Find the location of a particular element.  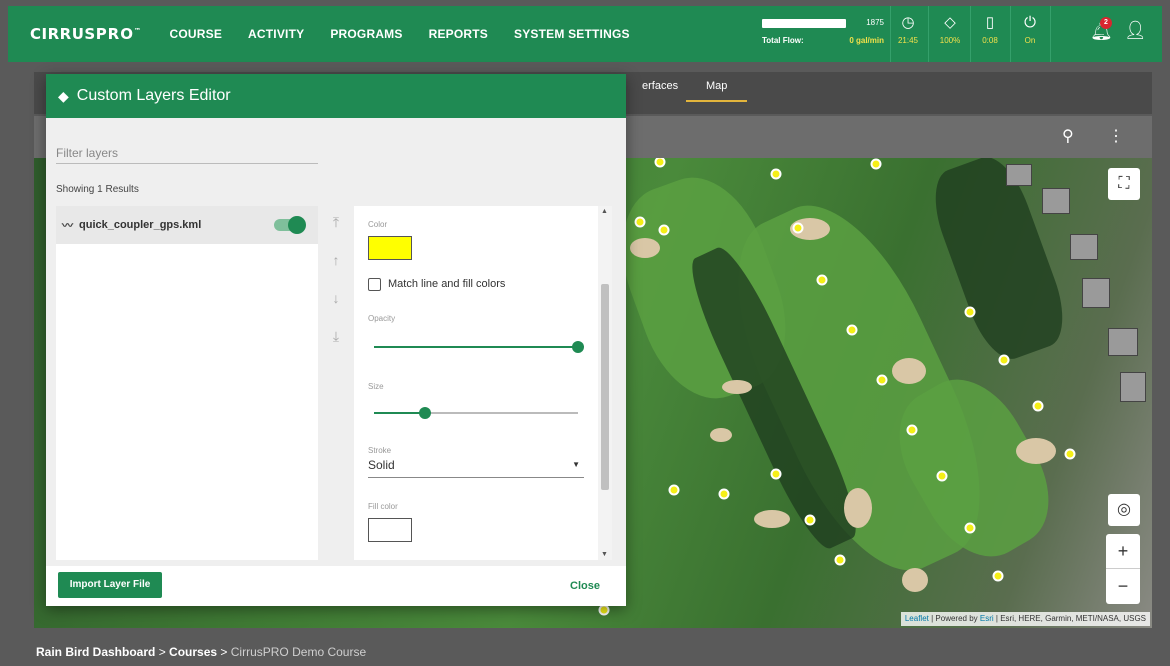

close-button: Close is located at coordinates (585, 586).